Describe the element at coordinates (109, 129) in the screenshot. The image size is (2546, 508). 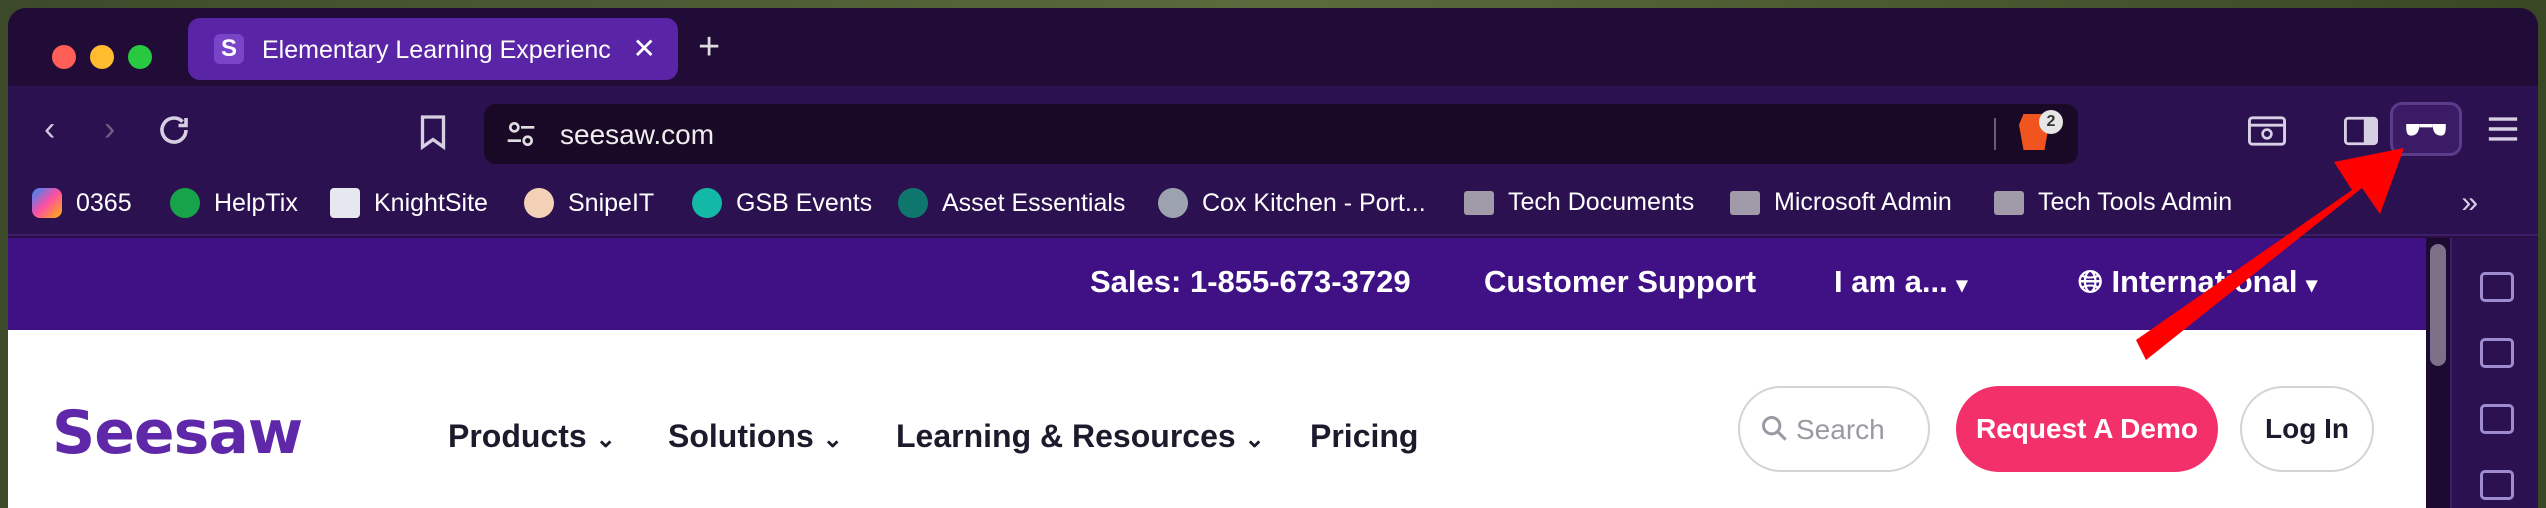
I see `forward-icon: ›` at that location.